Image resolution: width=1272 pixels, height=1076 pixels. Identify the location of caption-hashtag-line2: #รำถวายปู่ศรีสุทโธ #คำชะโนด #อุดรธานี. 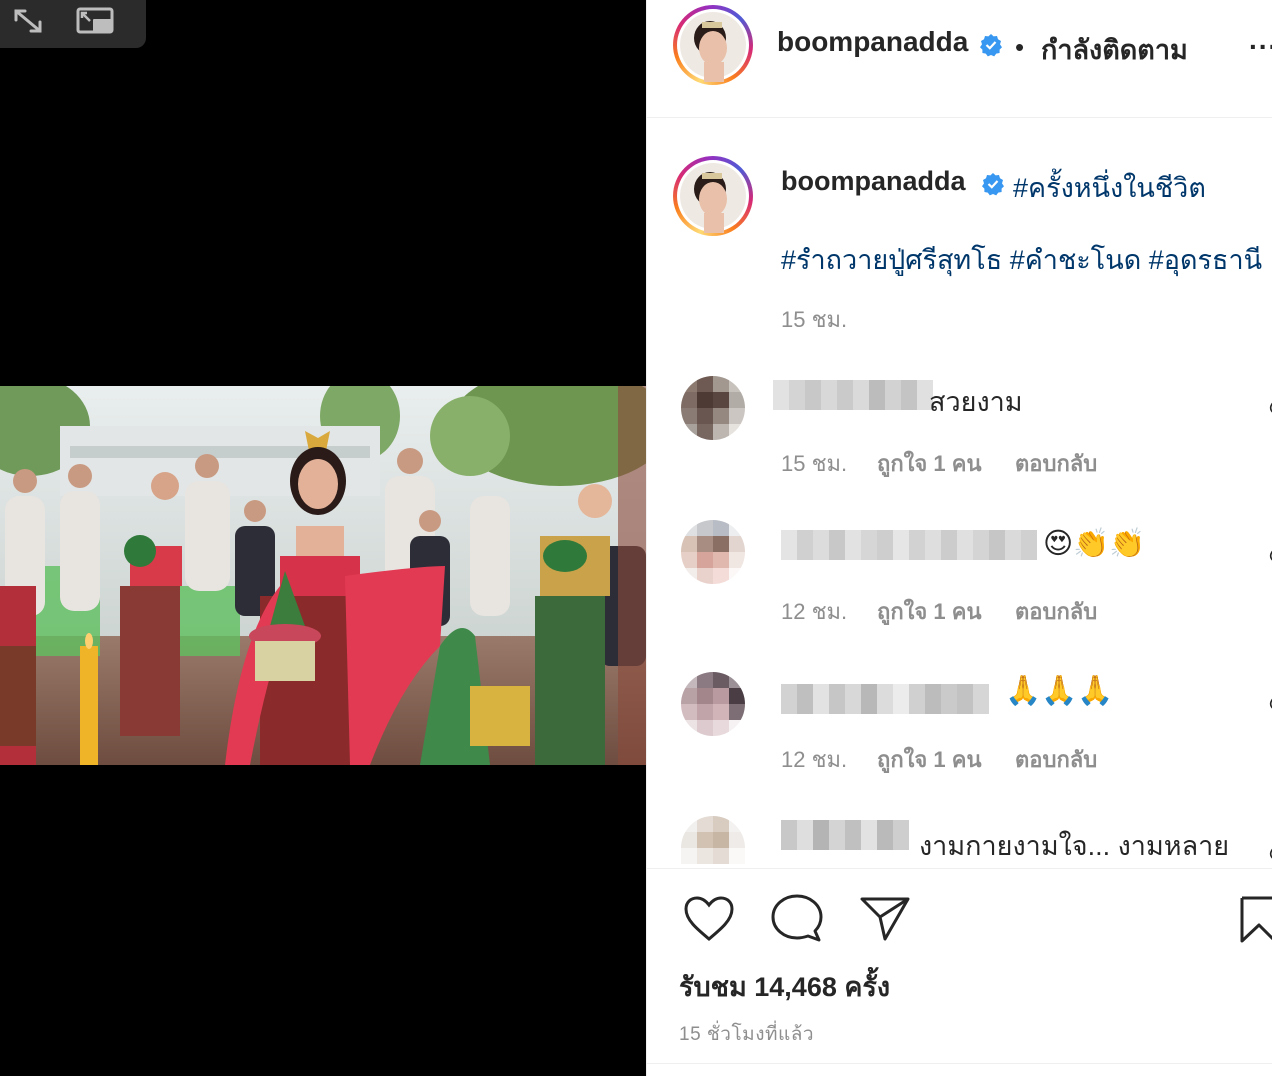
(1021, 259).